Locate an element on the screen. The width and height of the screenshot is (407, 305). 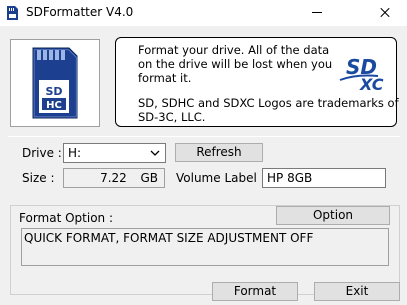
info-line-5: SD-3C, LLC. is located at coordinates (172, 117).